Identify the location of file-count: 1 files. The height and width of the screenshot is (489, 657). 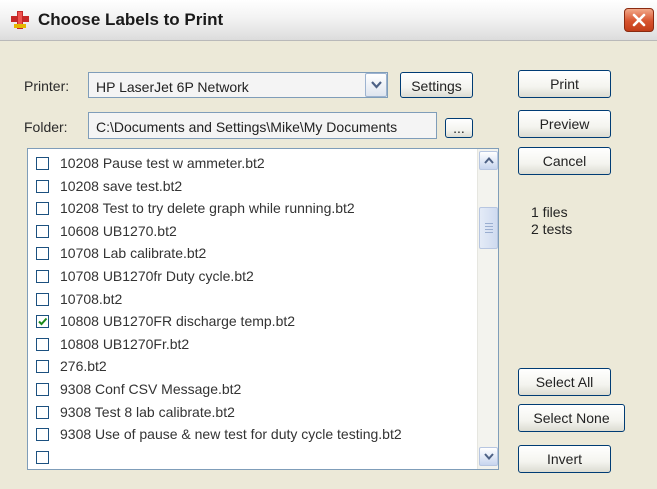
(549, 212).